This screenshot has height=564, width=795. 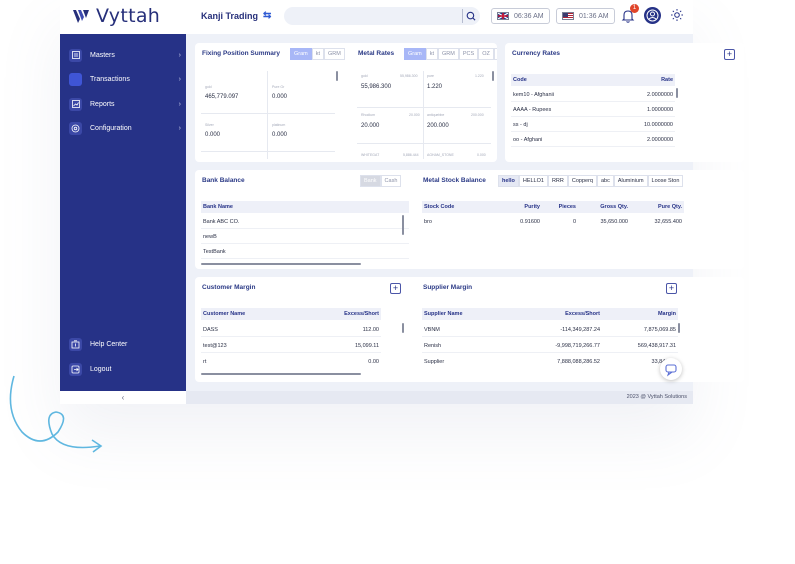 I want to click on table-row: AAAA - Rupees 1.0000000, so click(x=593, y=110).